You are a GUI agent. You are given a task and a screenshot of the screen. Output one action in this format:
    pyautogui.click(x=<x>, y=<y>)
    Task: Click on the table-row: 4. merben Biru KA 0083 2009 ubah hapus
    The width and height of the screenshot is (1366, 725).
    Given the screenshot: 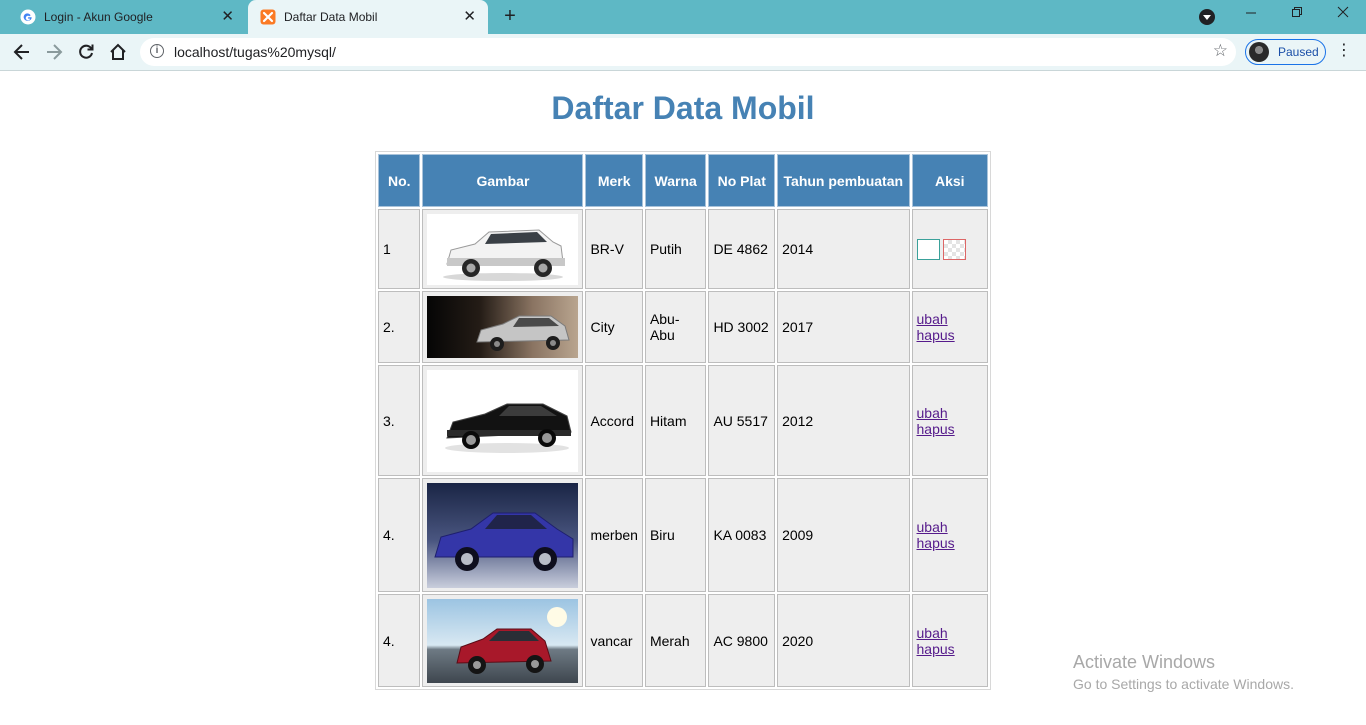 What is the action you would take?
    pyautogui.click(x=683, y=535)
    